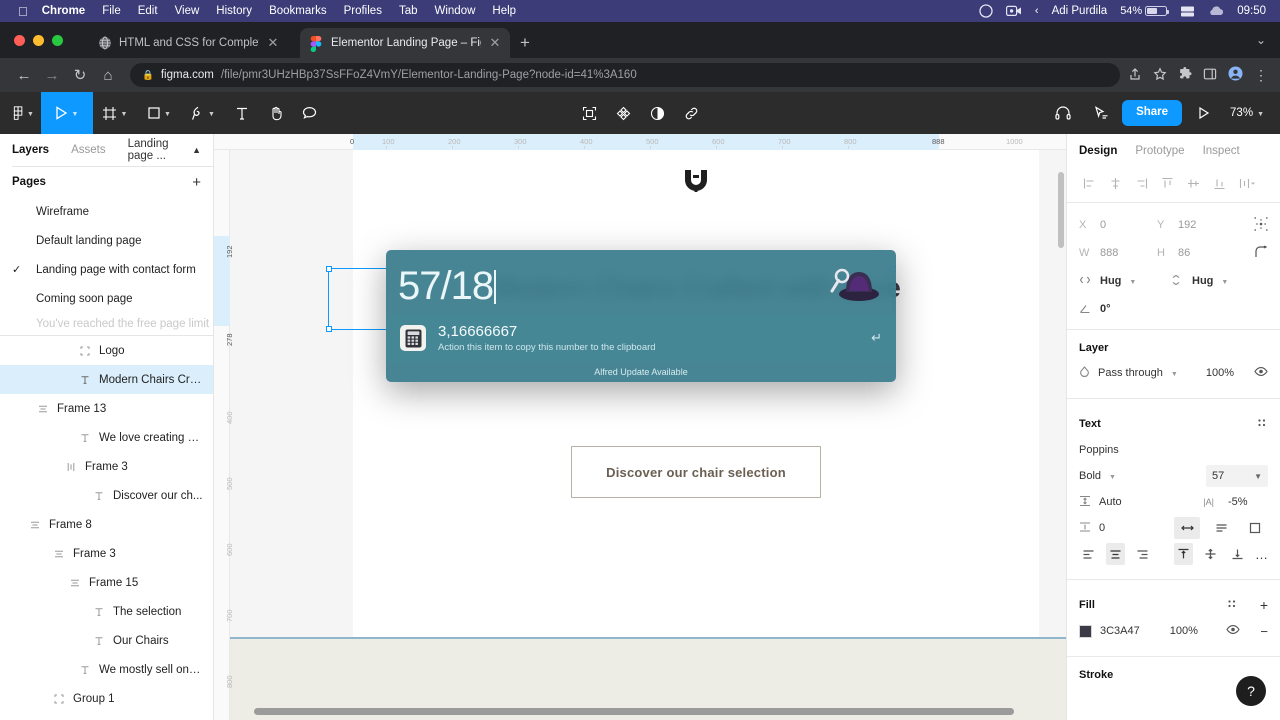  Describe the element at coordinates (1152, 113) in the screenshot. I see `share-button: Share` at that location.